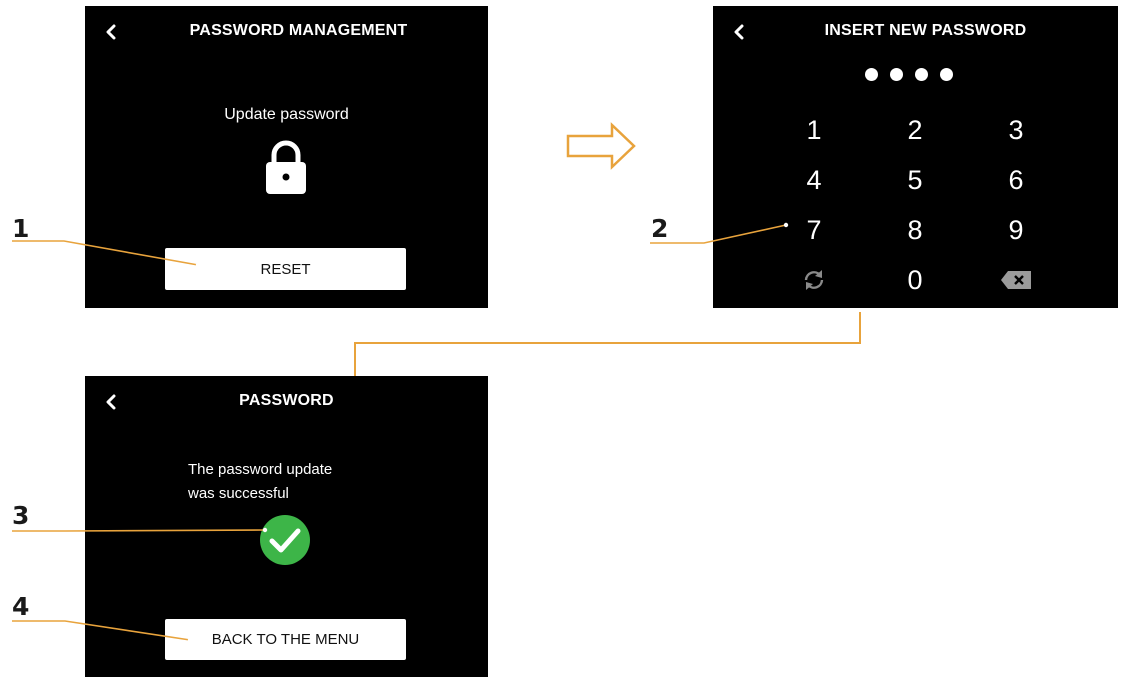 The width and height of the screenshot is (1125, 677). Describe the element at coordinates (915, 280) in the screenshot. I see `key-0: 0` at that location.